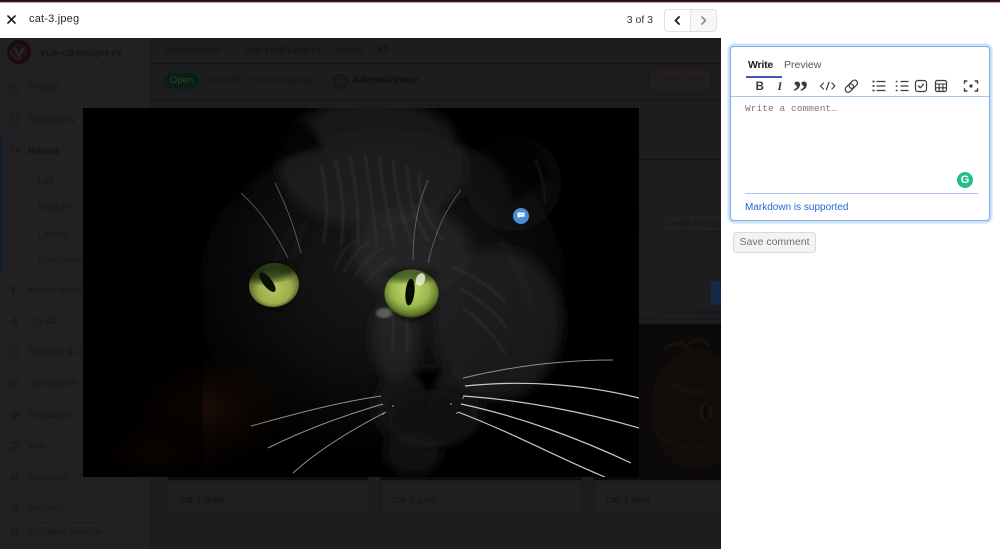 The width and height of the screenshot is (1000, 549). What do you see at coordinates (760, 87) in the screenshot?
I see `svg-text: B` at bounding box center [760, 87].